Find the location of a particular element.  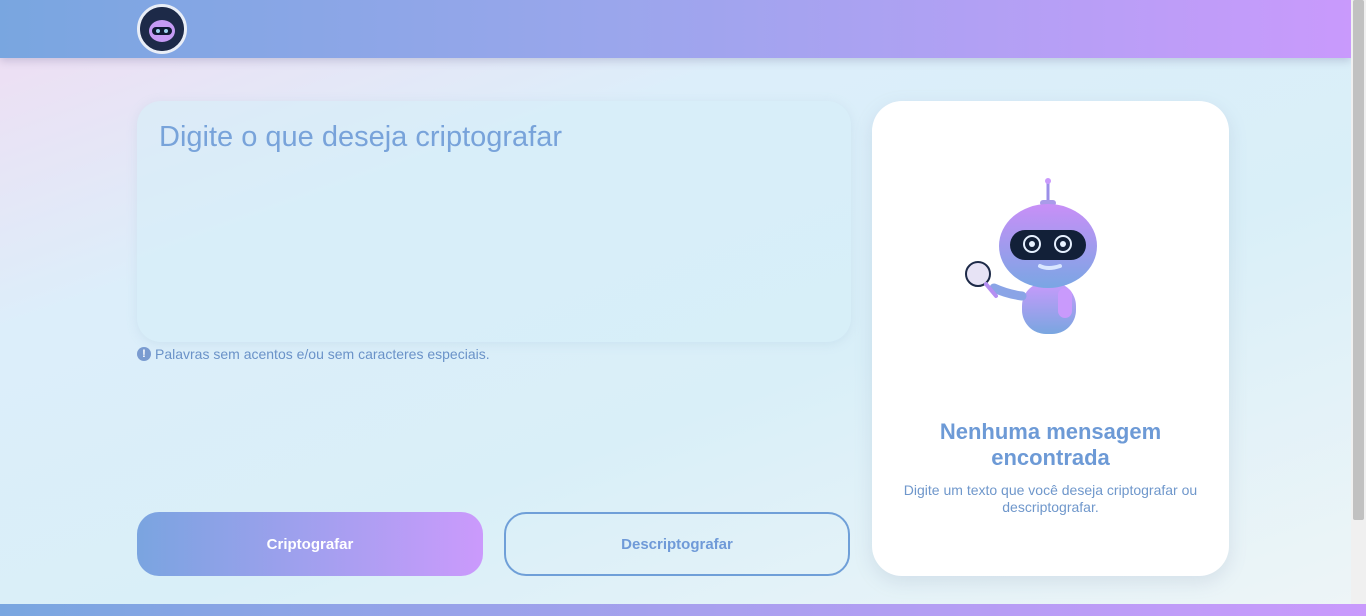

robot-logo-icon is located at coordinates (162, 29).